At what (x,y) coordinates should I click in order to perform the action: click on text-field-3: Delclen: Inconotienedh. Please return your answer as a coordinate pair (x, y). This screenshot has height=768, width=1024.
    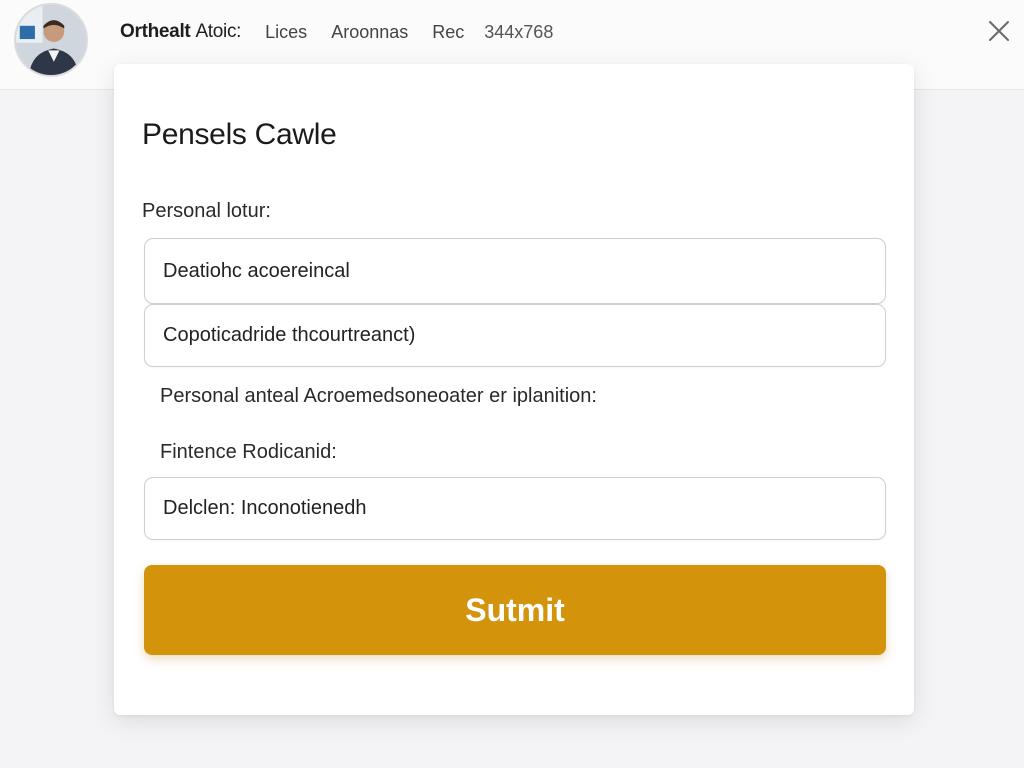
    Looking at the image, I should click on (515, 508).